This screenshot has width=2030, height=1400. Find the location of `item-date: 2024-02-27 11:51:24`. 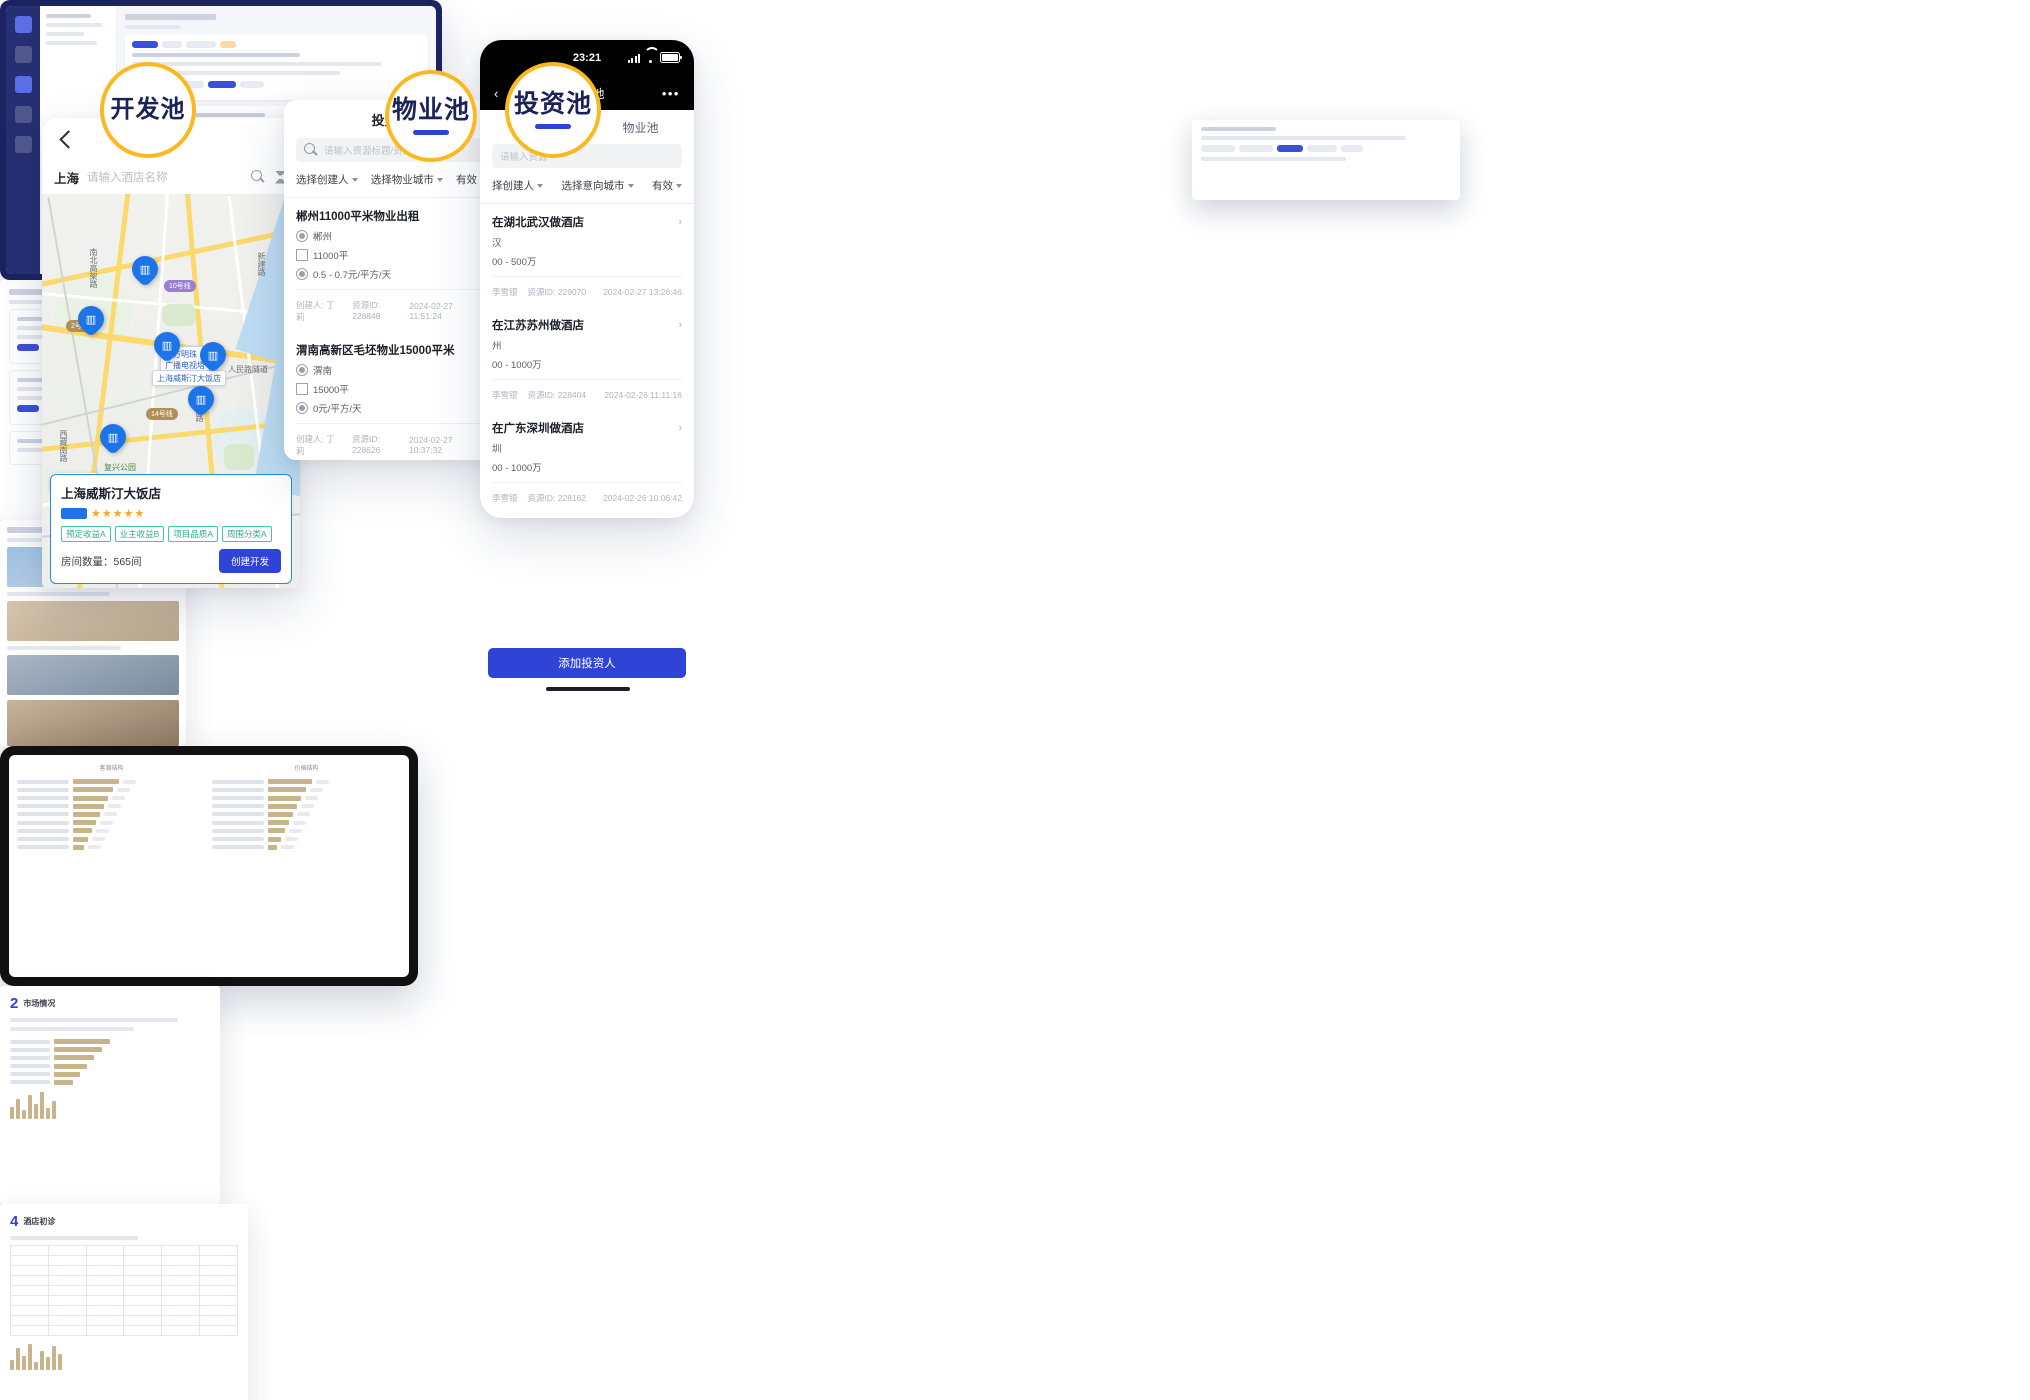

item-date: 2024-02-27 11:51:24 is located at coordinates (431, 311).